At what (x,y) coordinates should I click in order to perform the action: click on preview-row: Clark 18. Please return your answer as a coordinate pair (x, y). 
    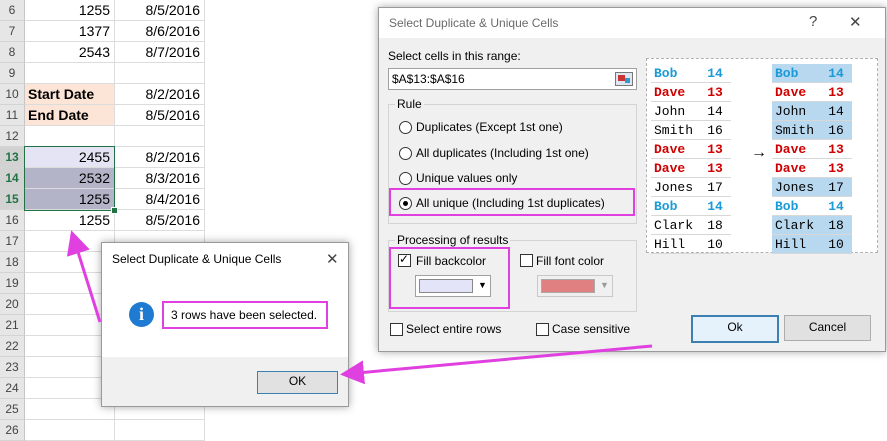
    Looking at the image, I should click on (812, 225).